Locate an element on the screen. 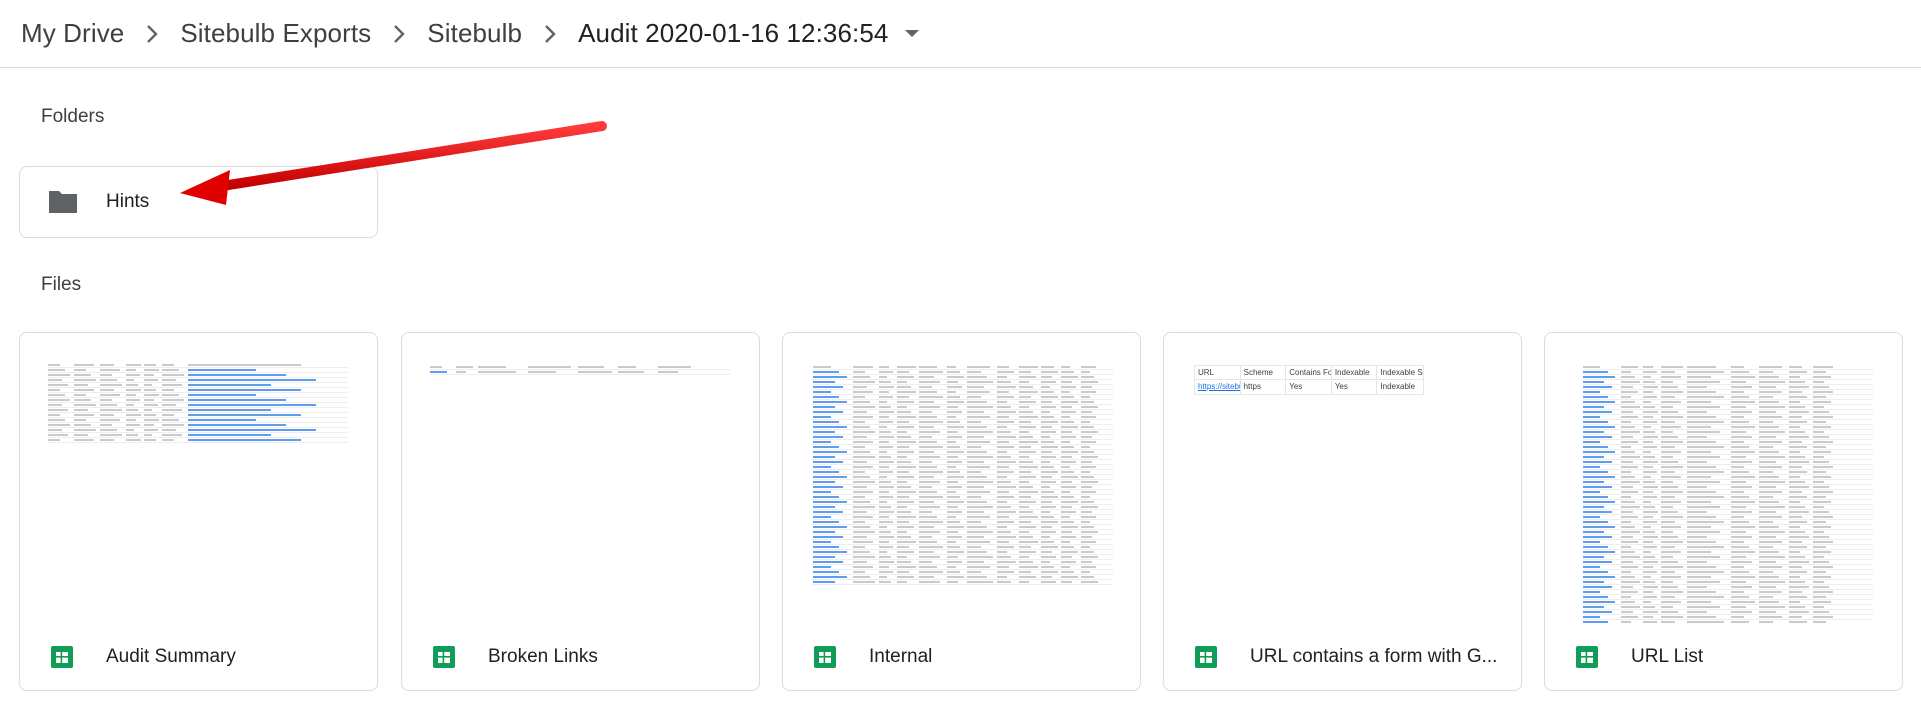 The width and height of the screenshot is (1921, 705). sheet-cell: URL is located at coordinates (1218, 372).